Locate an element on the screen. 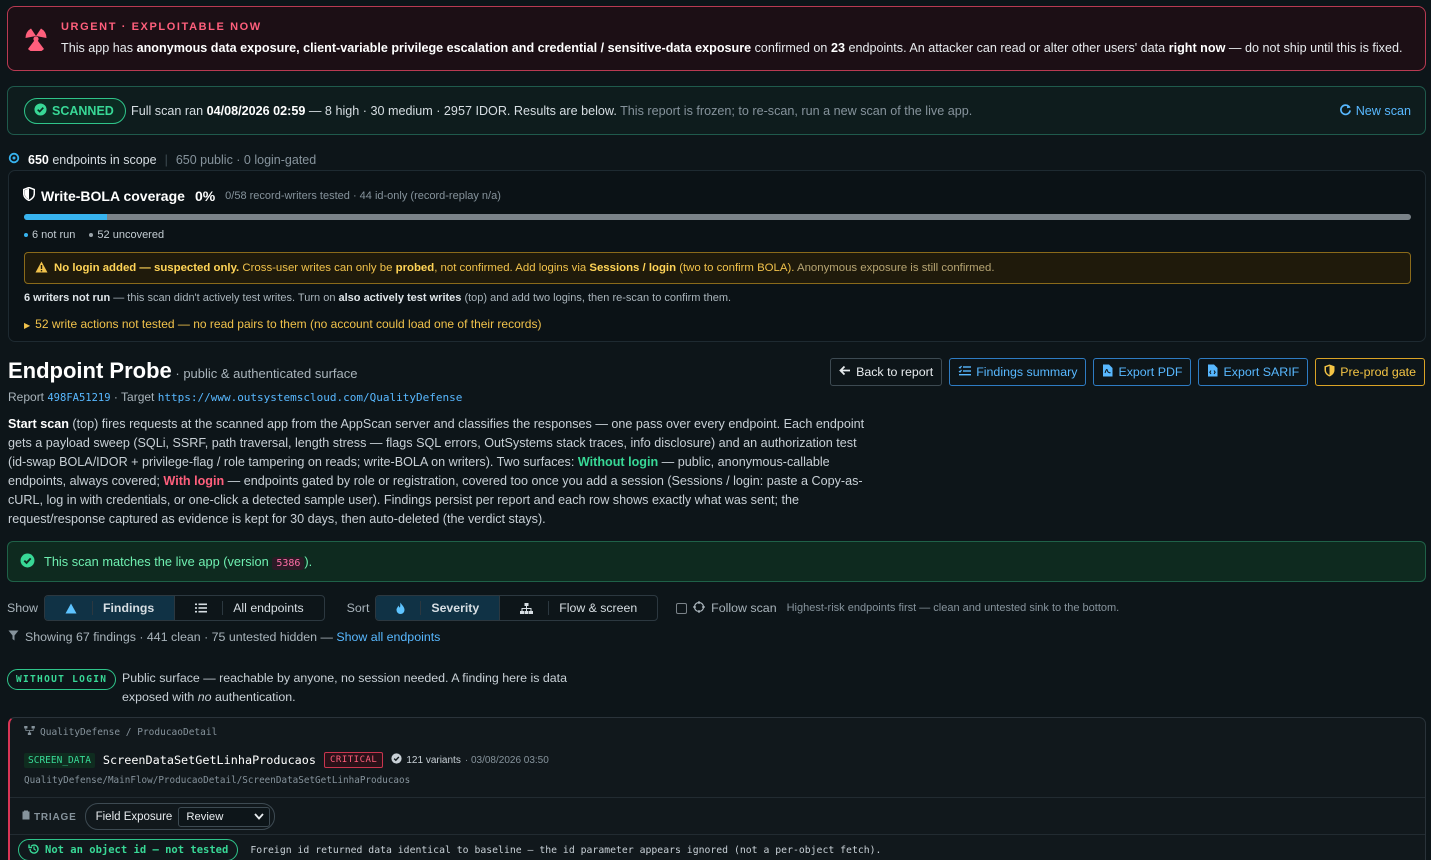  file-code-icon is located at coordinates (1212, 372).